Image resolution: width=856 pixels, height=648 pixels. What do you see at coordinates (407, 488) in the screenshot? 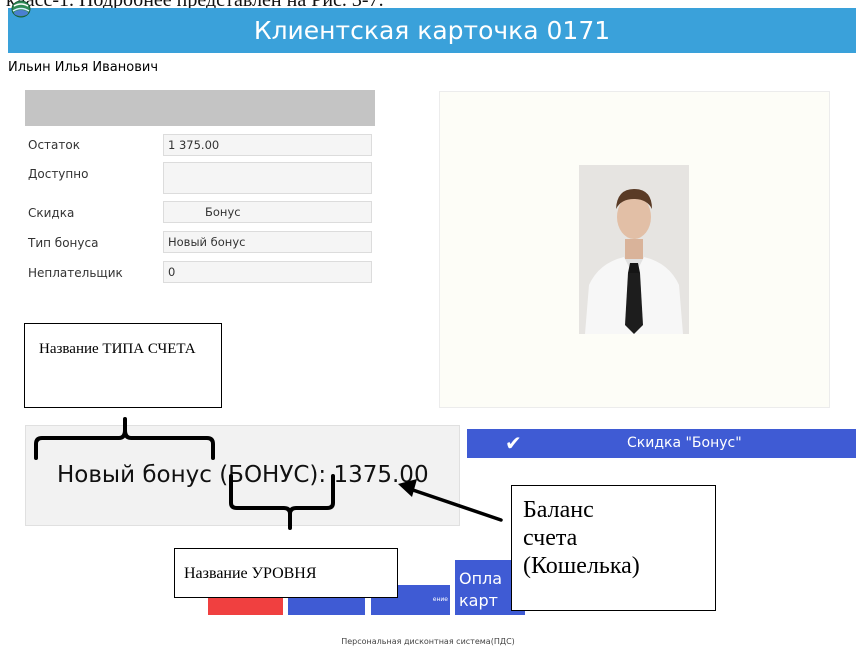
I see `balance-arrowhead` at bounding box center [407, 488].